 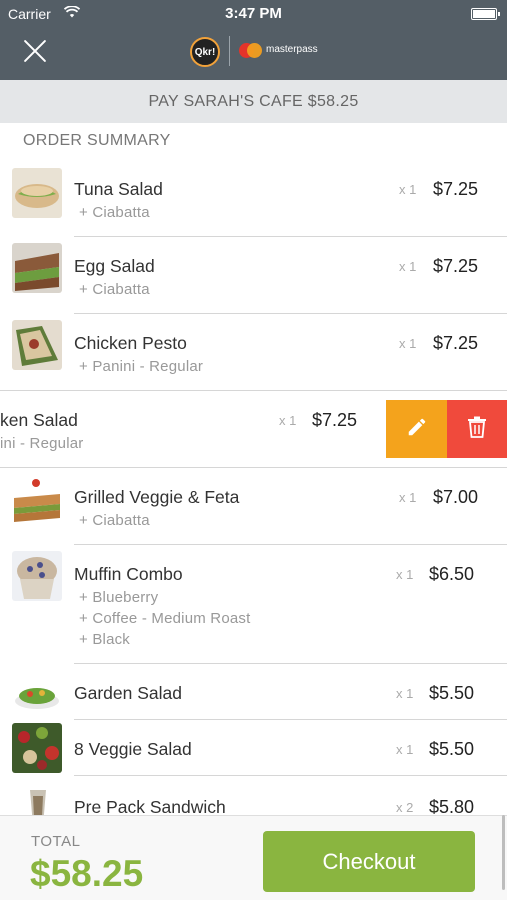 What do you see at coordinates (485, 14) in the screenshot?
I see `battery-icon` at bounding box center [485, 14].